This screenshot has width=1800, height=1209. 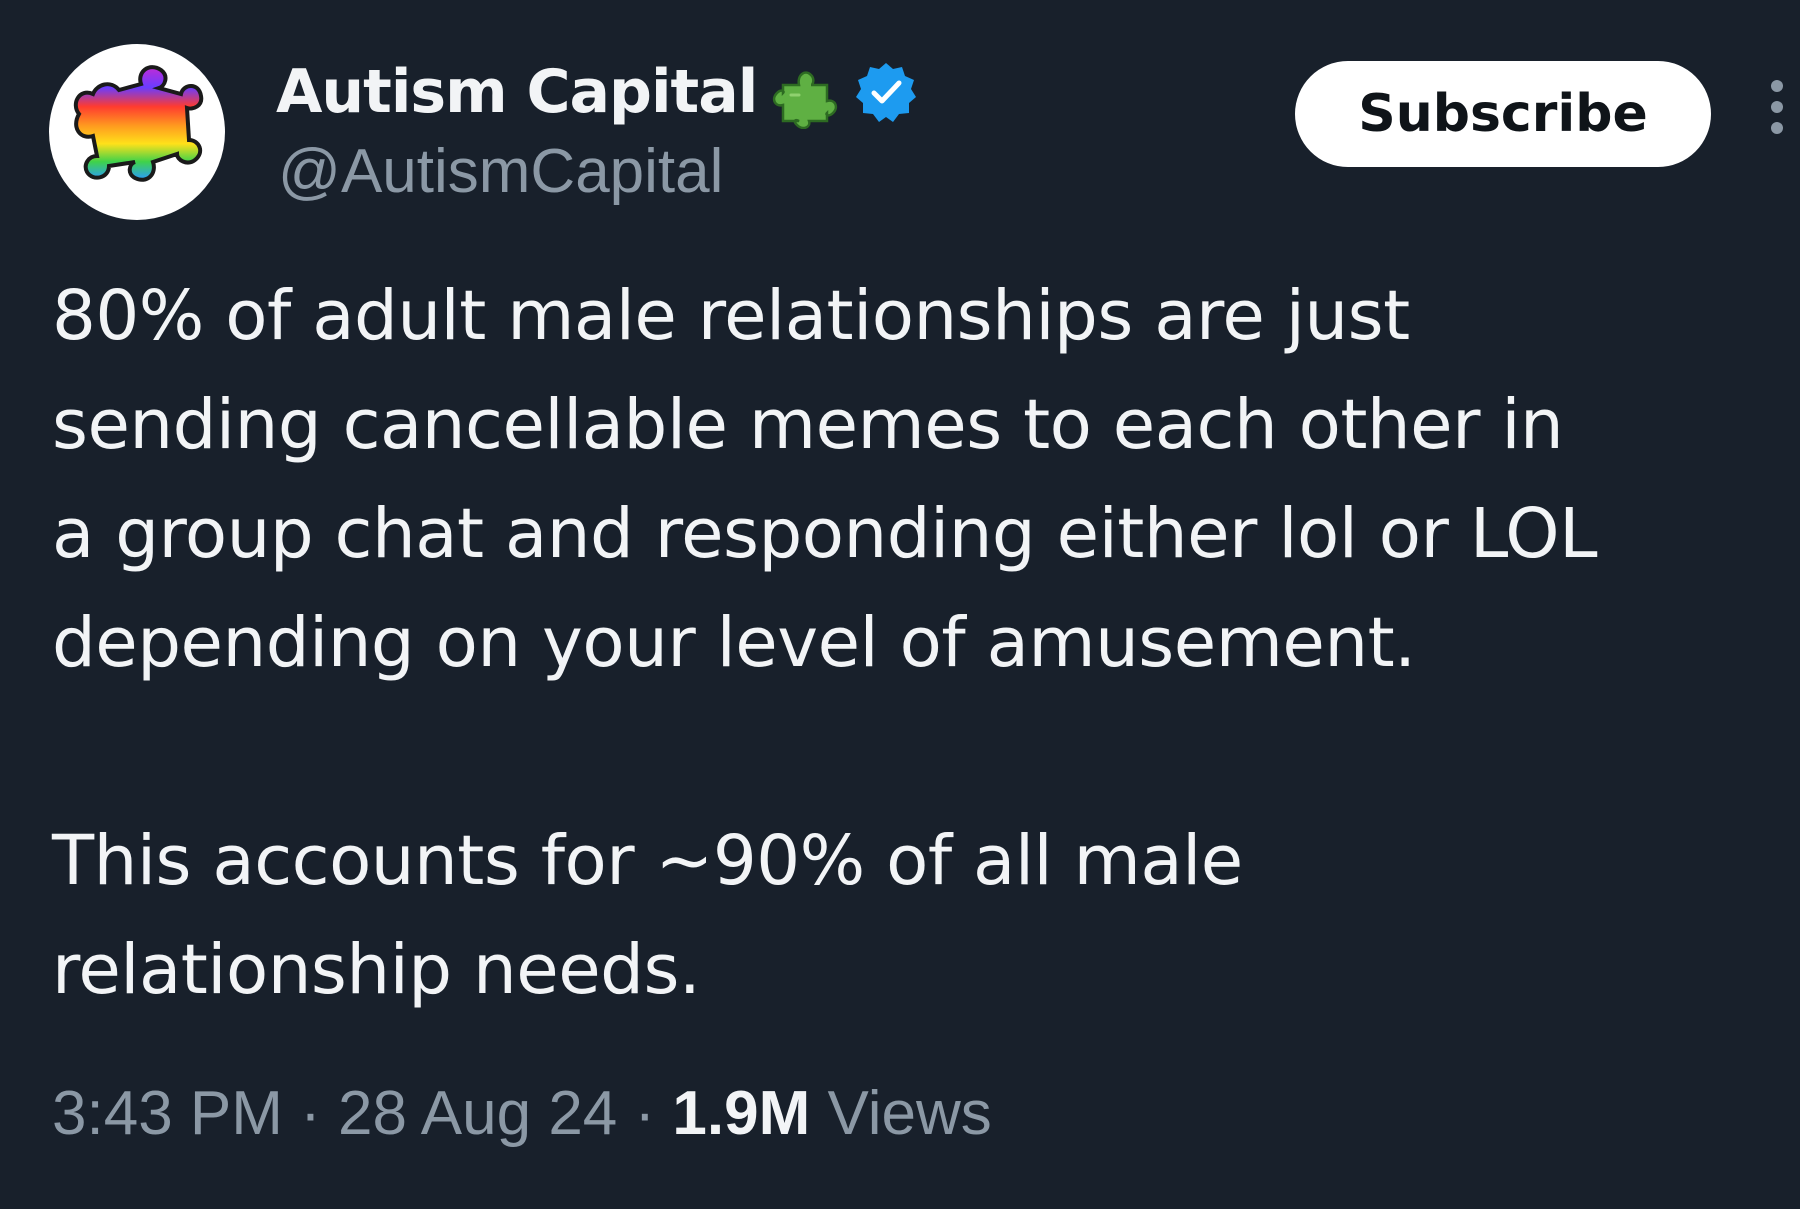 I want to click on tweet-meta: 3:43 PM · 28 Aug 24 · 1.9M Views, so click(x=522, y=1113).